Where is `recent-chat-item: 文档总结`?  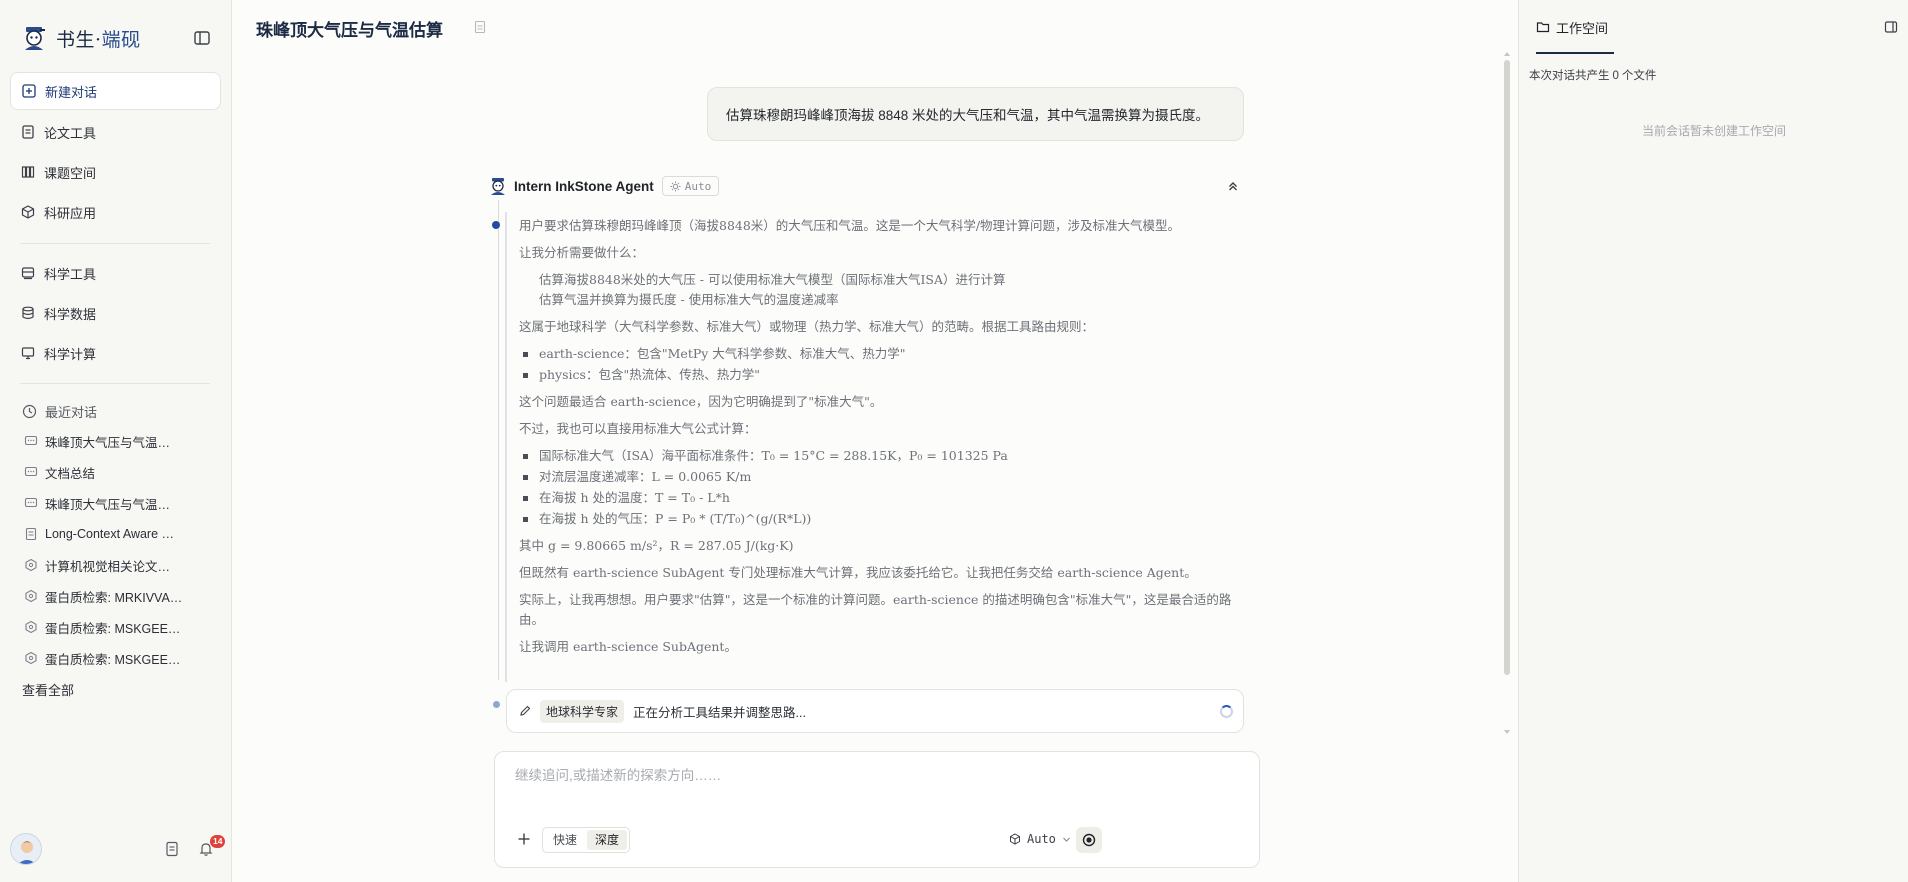 recent-chat-item: 文档总结 is located at coordinates (104, 472).